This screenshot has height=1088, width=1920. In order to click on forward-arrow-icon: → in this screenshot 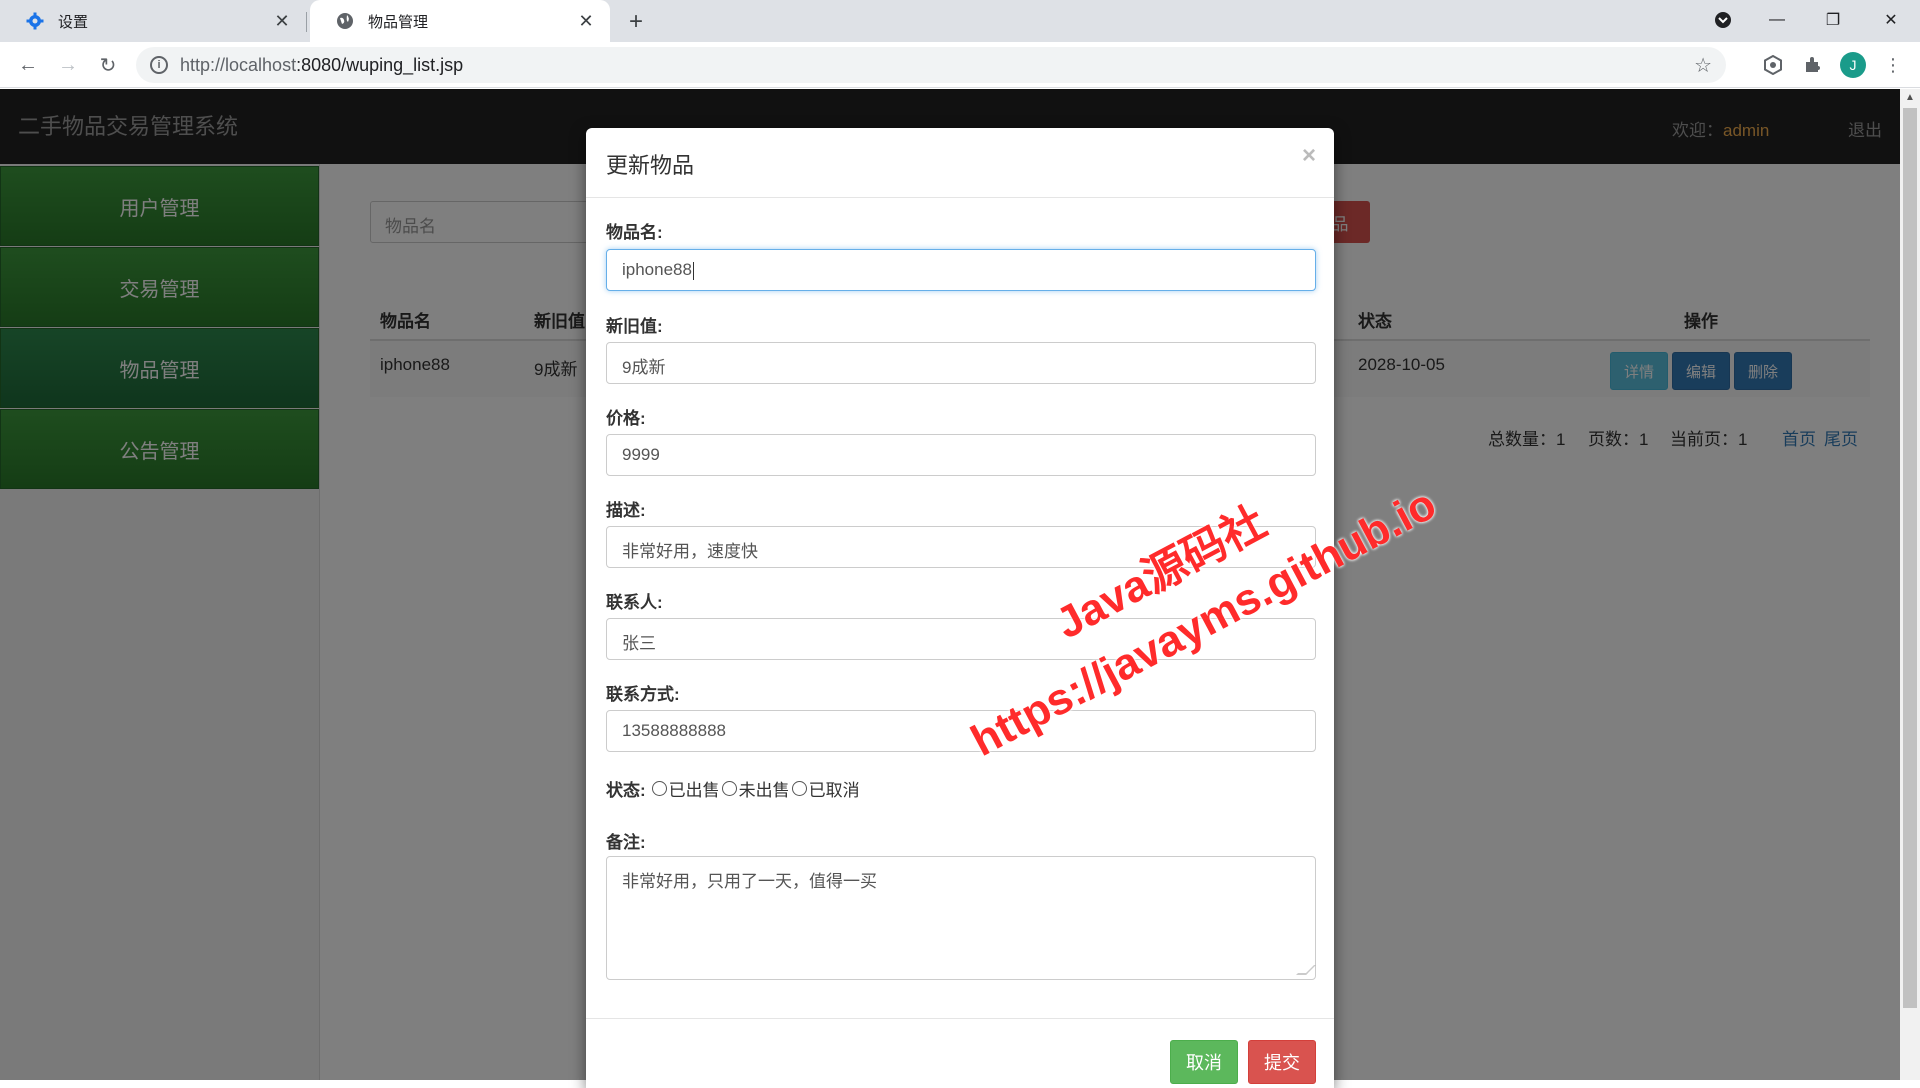, I will do `click(68, 65)`.